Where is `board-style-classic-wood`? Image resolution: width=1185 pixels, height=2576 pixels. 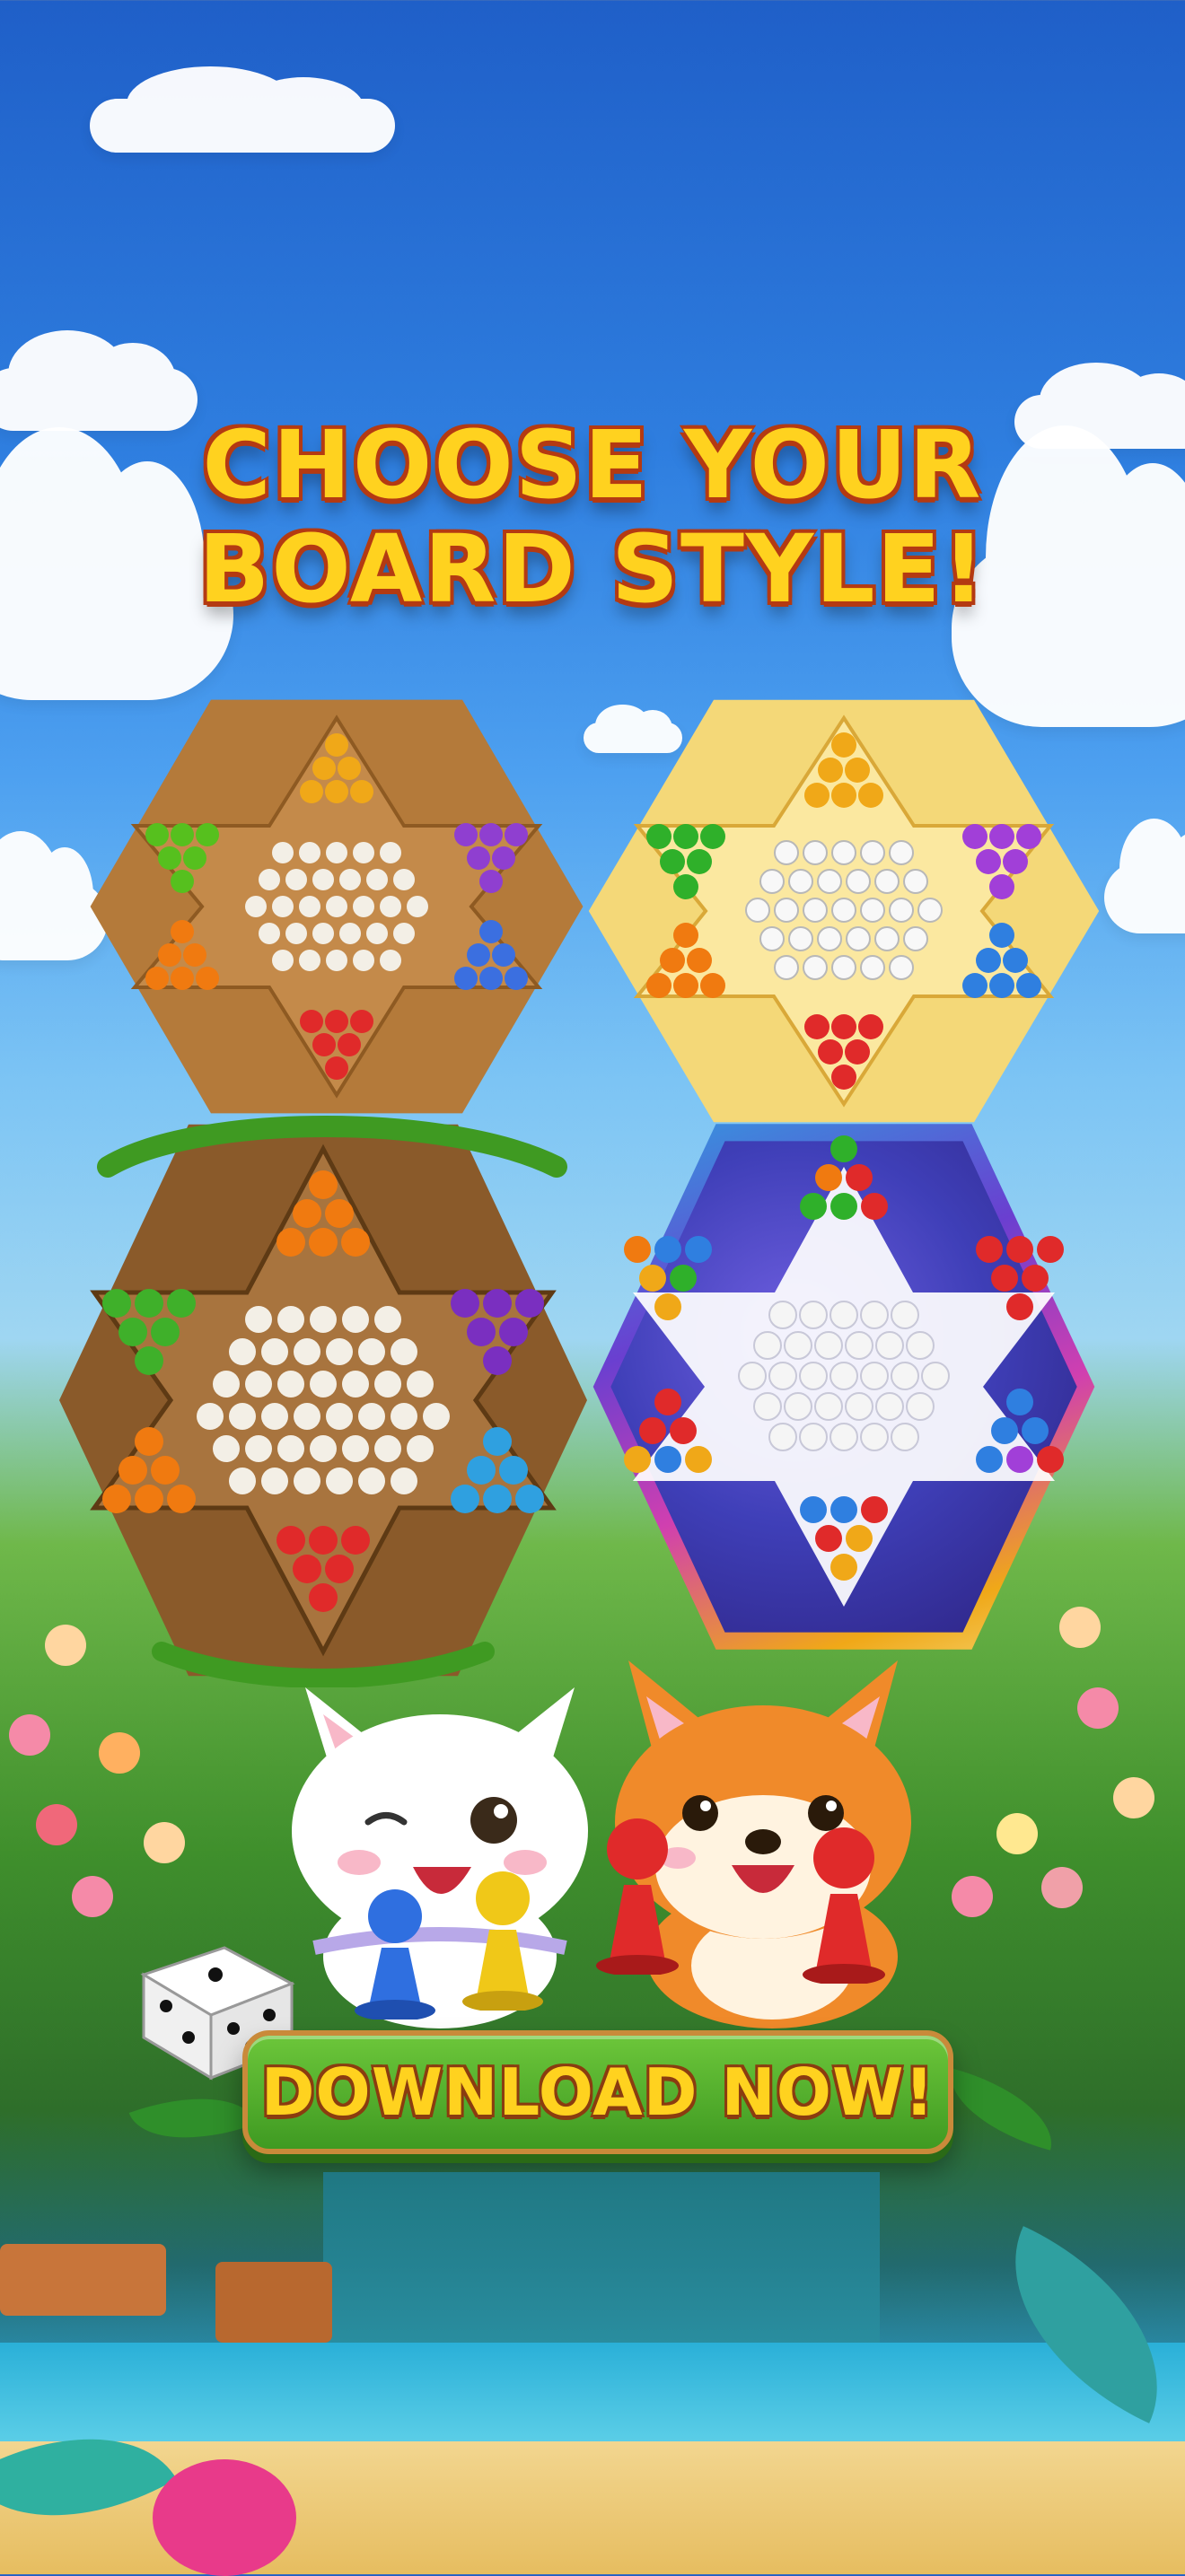 board-style-classic-wood is located at coordinates (336, 906).